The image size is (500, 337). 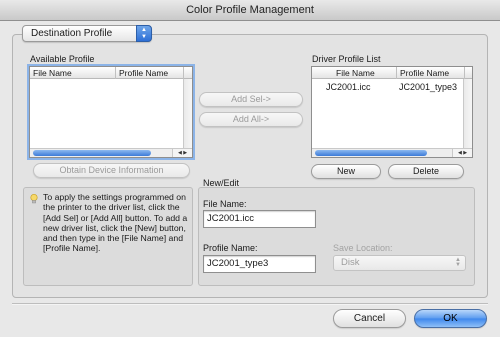 What do you see at coordinates (369, 318) in the screenshot?
I see `cancel-button: Cancel` at bounding box center [369, 318].